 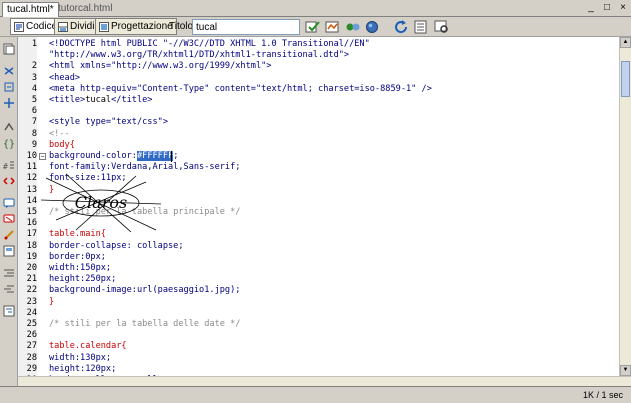 I want to click on line-number: 9, so click(x=34, y=144).